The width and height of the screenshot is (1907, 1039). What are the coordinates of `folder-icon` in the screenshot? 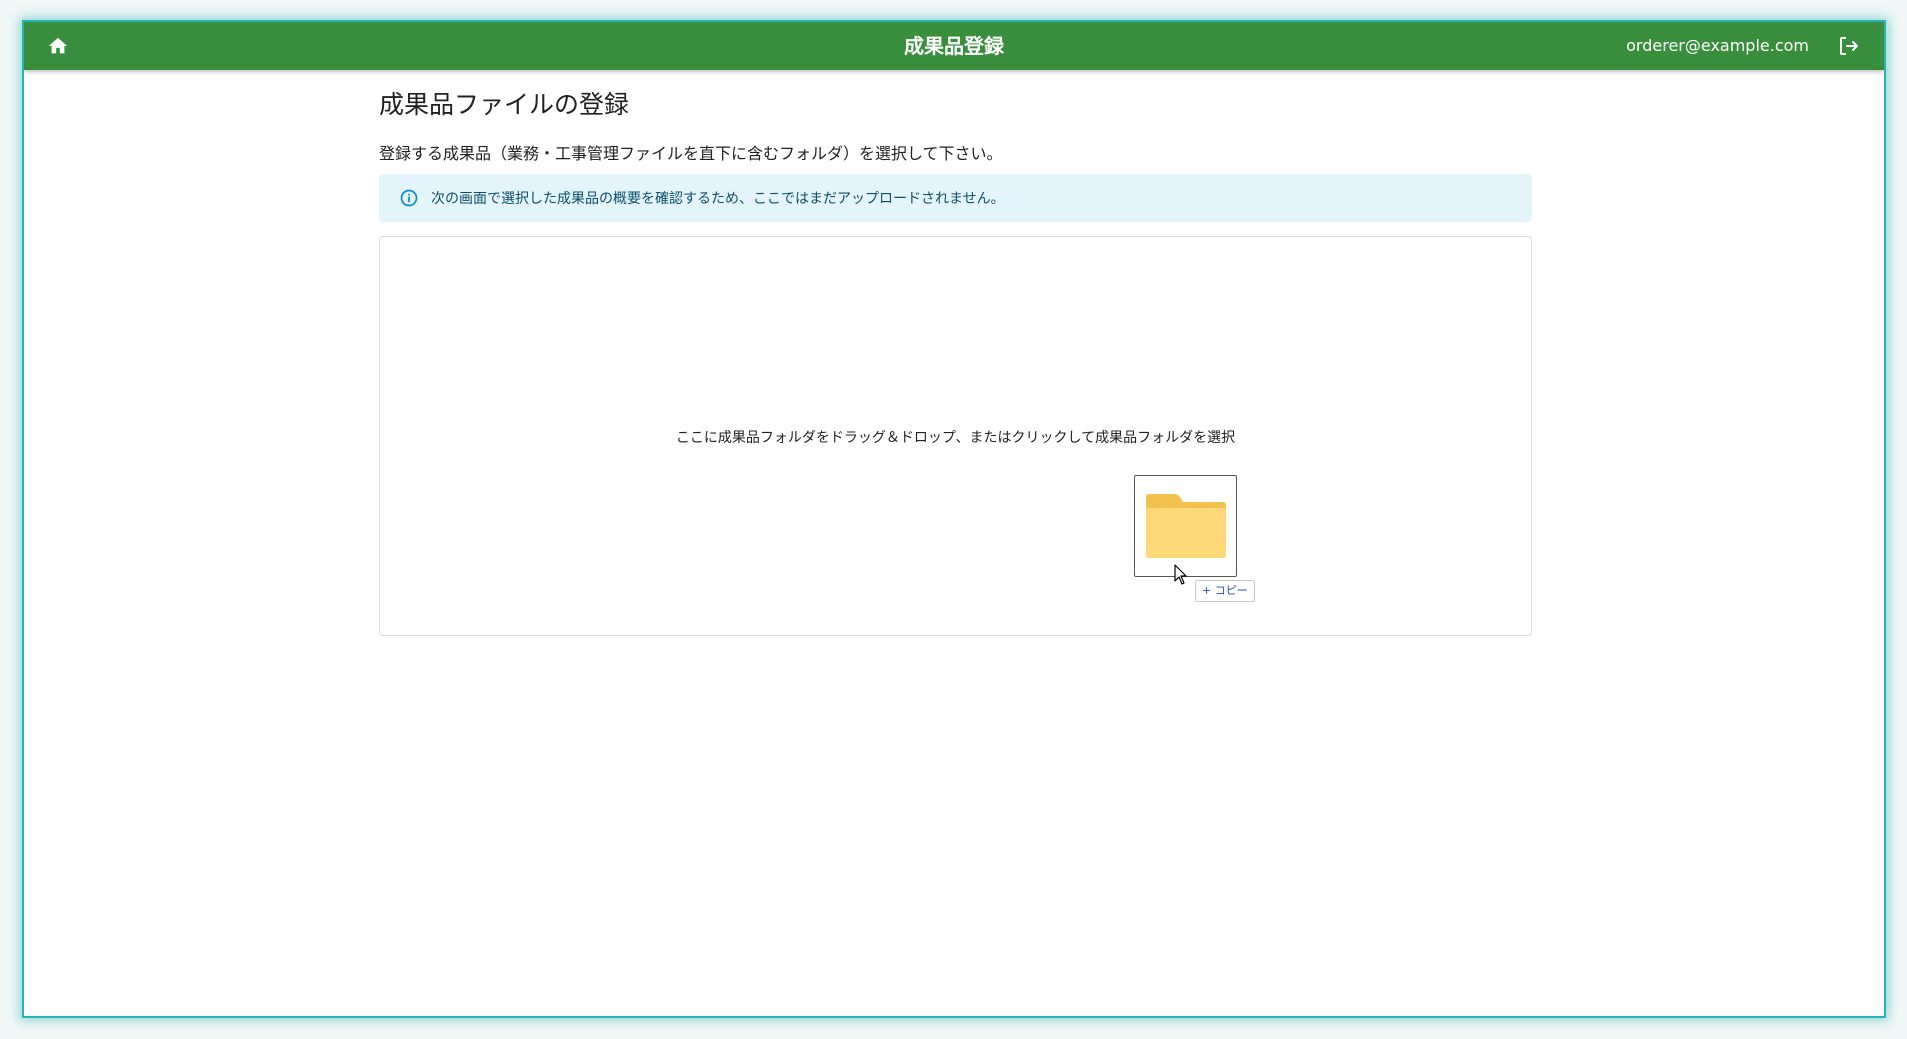 It's located at (1185, 526).